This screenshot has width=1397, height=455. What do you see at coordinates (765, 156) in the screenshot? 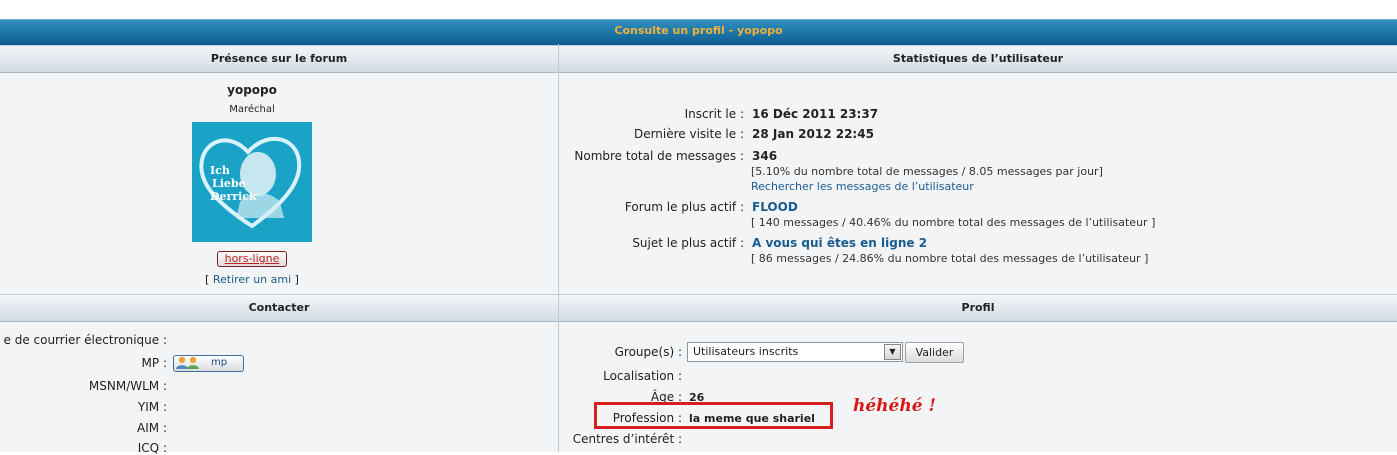
I see `total-messages-value: 346` at bounding box center [765, 156].